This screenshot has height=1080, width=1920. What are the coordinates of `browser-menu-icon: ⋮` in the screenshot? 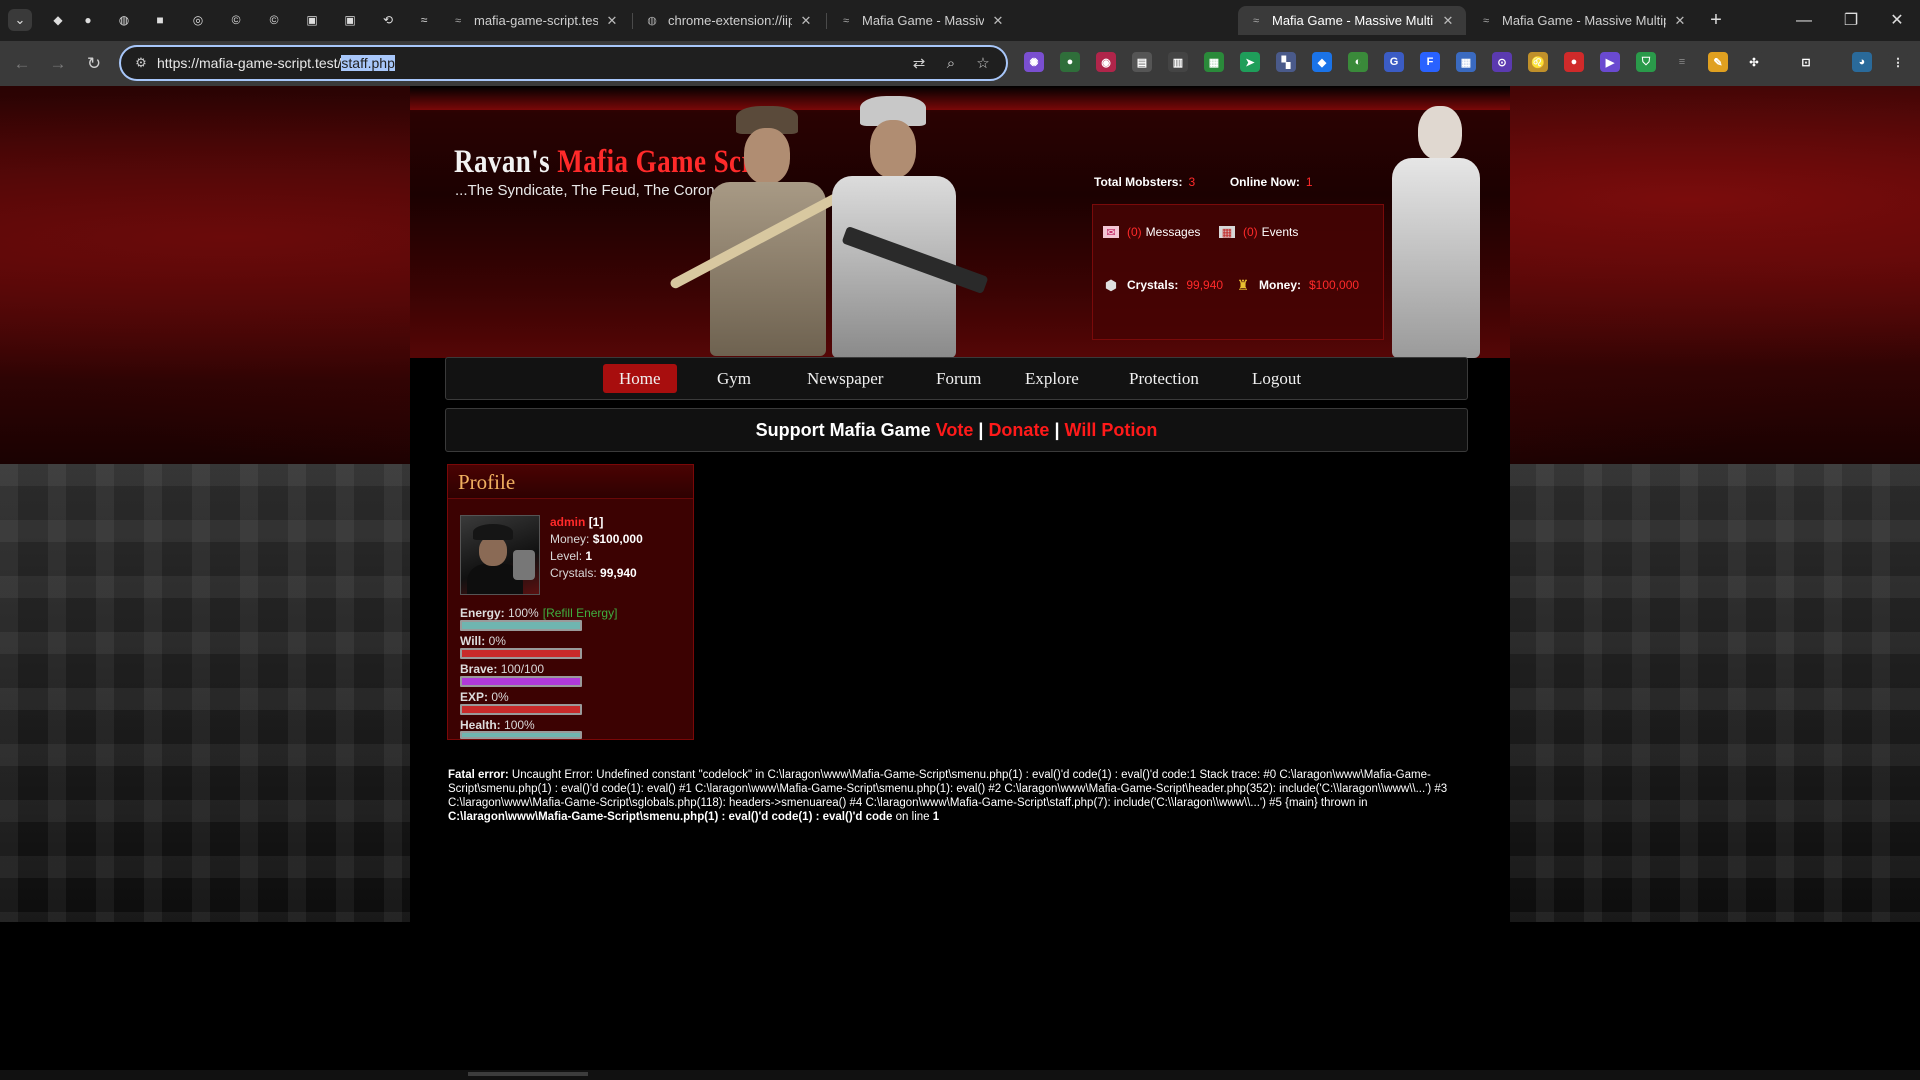 It's located at (1898, 62).